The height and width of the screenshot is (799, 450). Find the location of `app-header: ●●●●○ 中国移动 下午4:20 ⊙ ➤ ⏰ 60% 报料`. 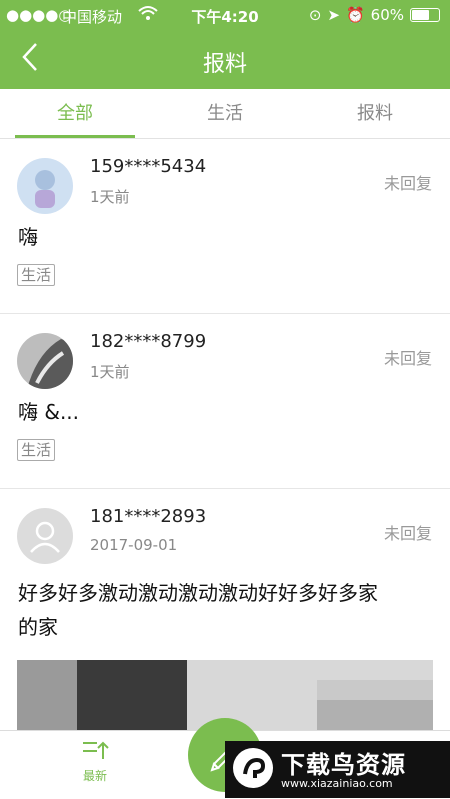

app-header: ●●●●○ 中国移动 下午4:20 ⊙ ➤ ⏰ 60% 报料 is located at coordinates (225, 44).